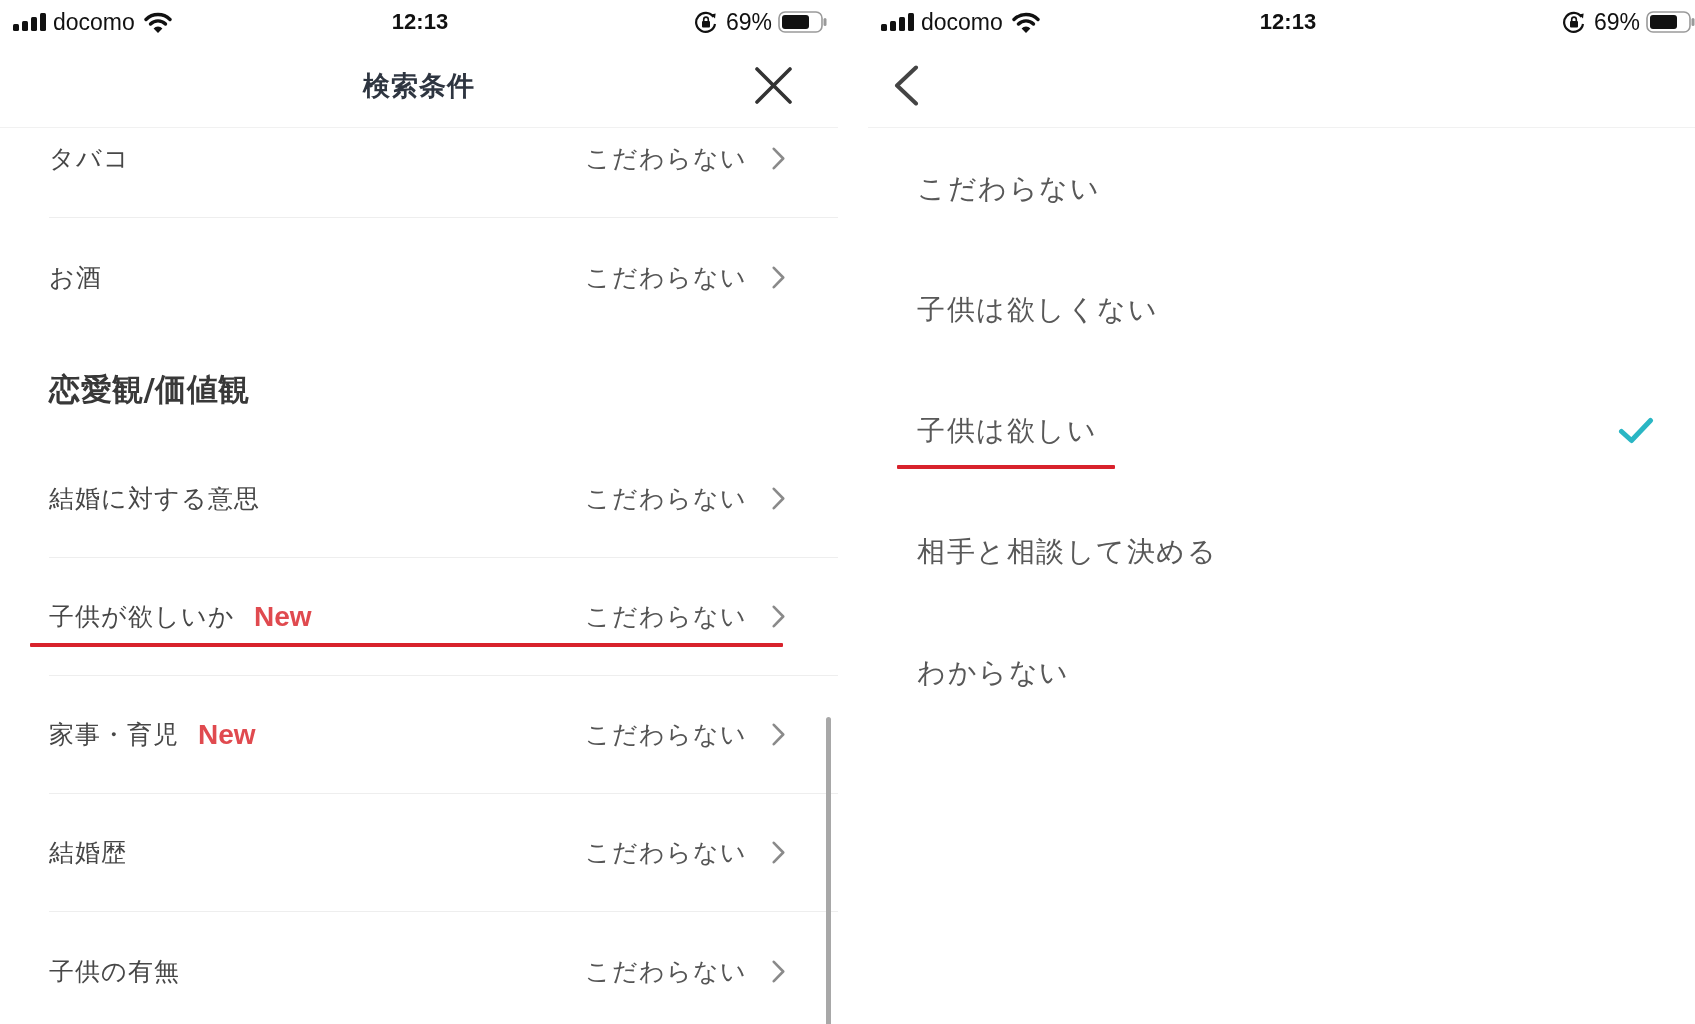 This screenshot has width=1695, height=1024. Describe the element at coordinates (75, 277) in the screenshot. I see `row-label: お酒` at that location.